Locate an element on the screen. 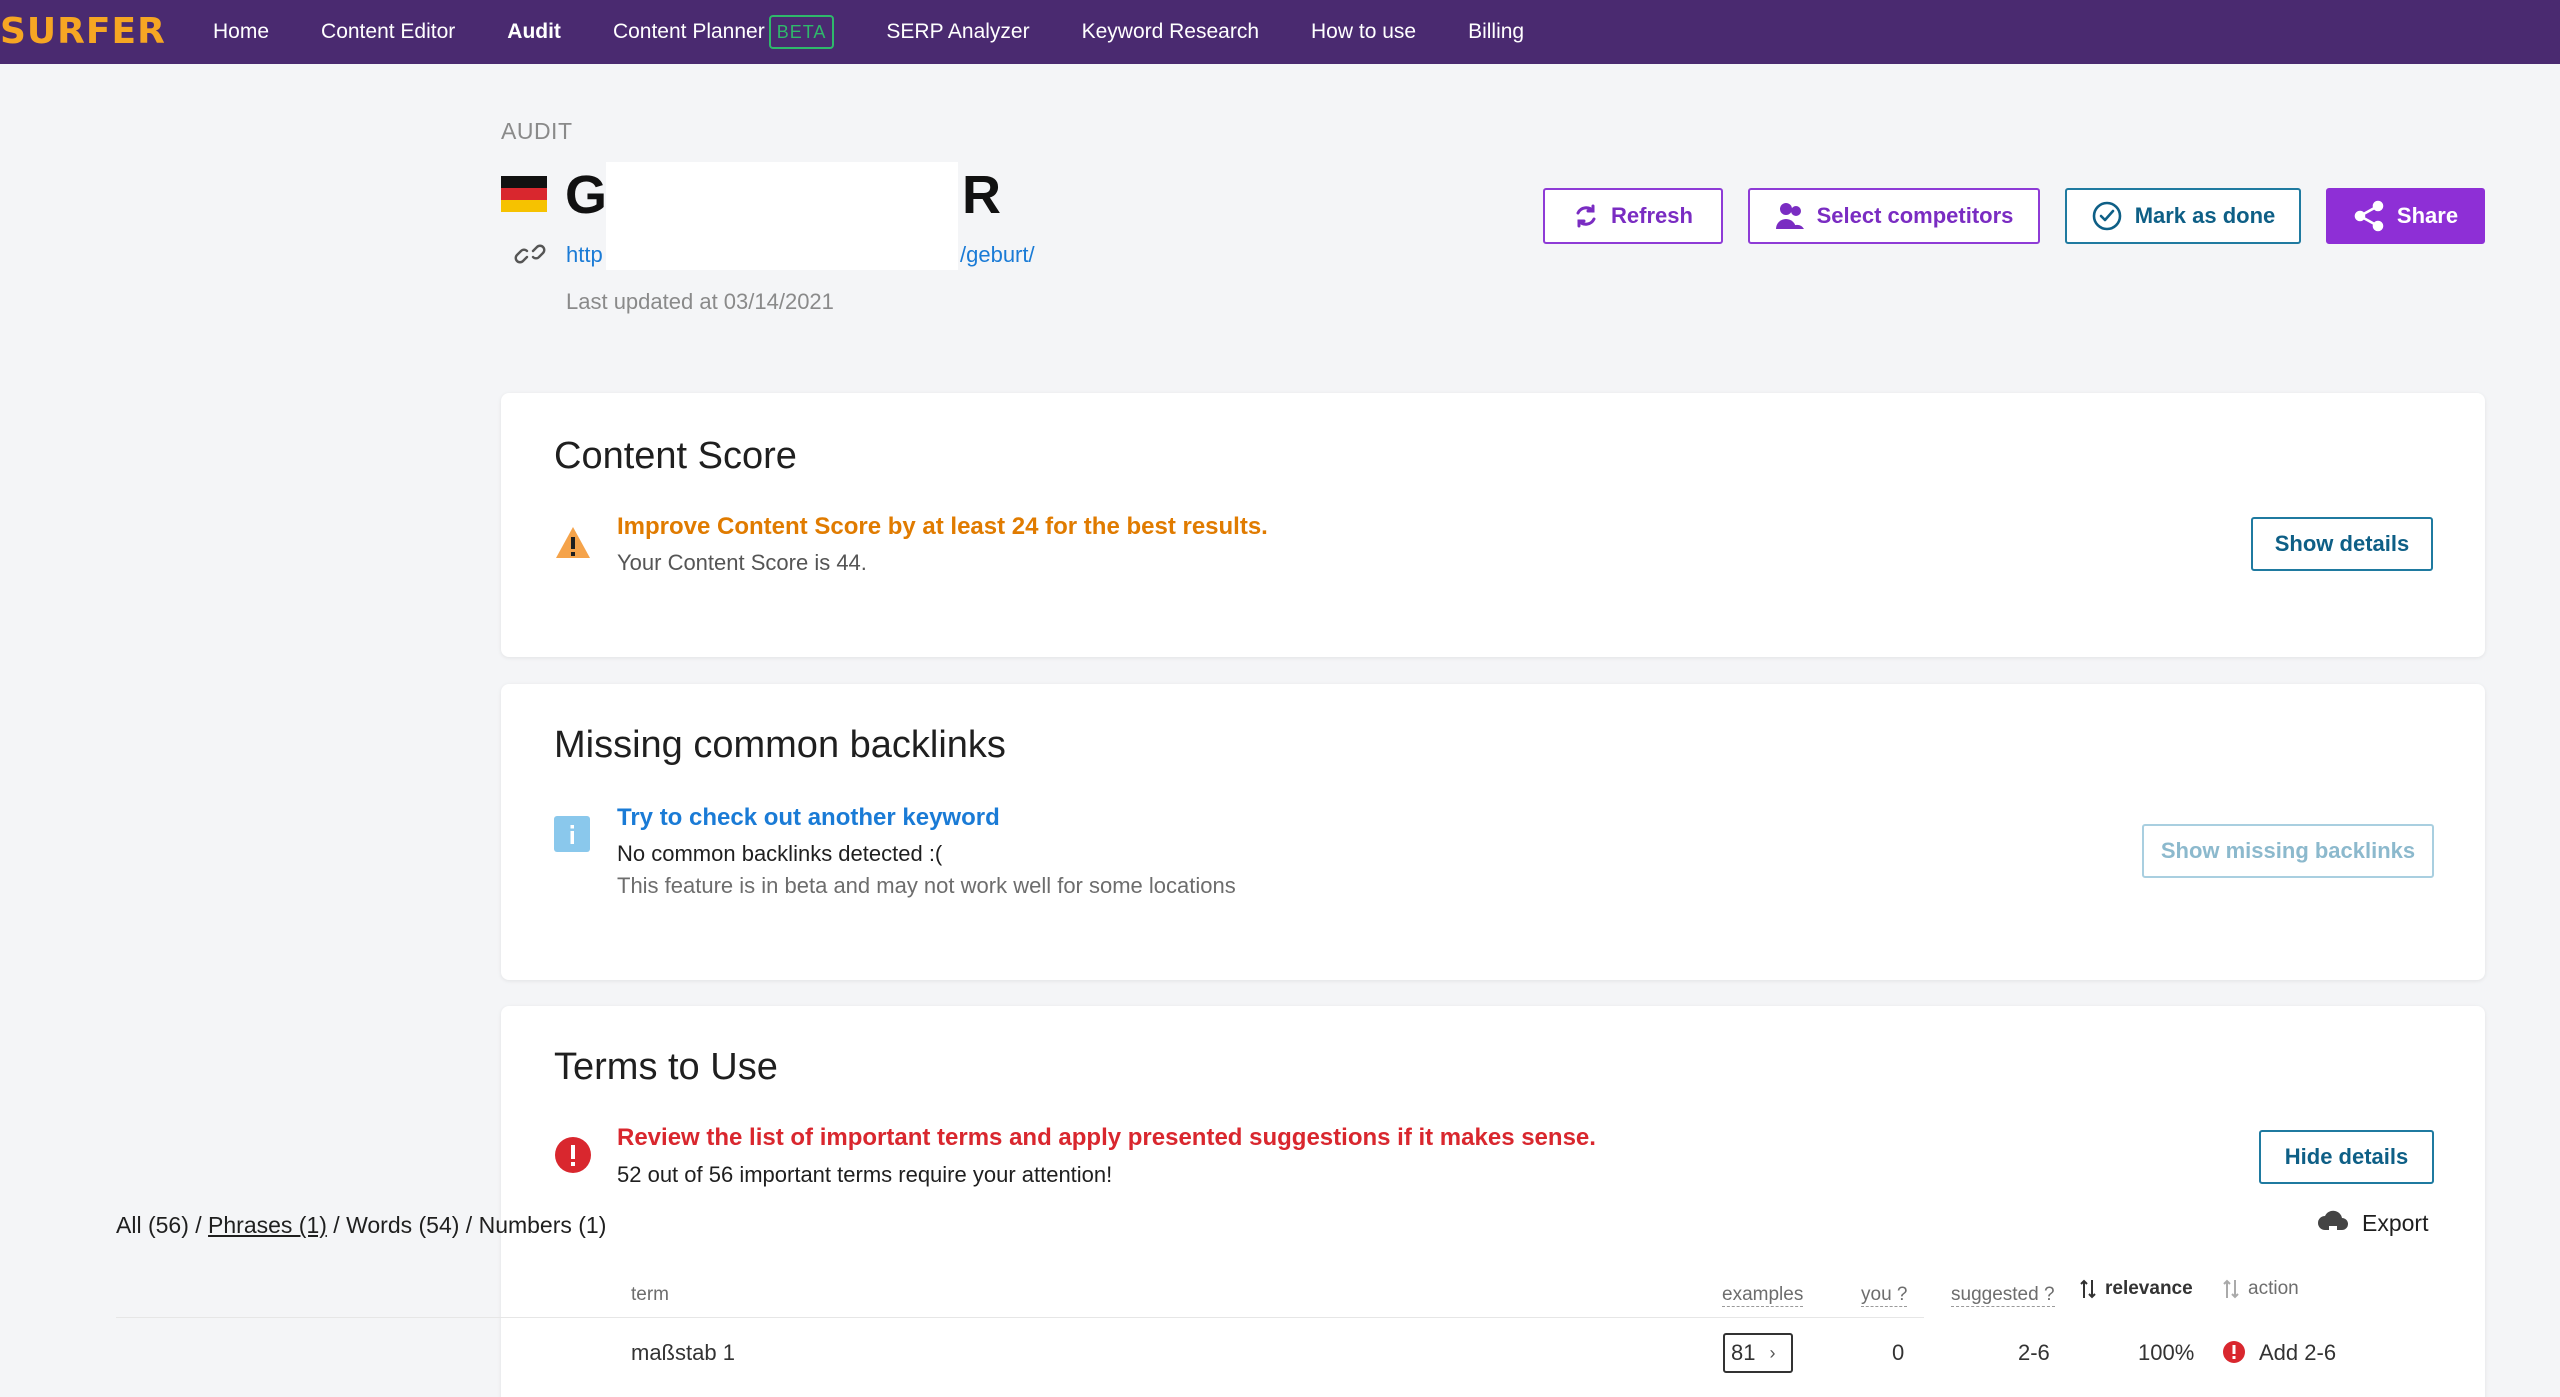 The image size is (2560, 1397). page-title-end: R is located at coordinates (981, 195).